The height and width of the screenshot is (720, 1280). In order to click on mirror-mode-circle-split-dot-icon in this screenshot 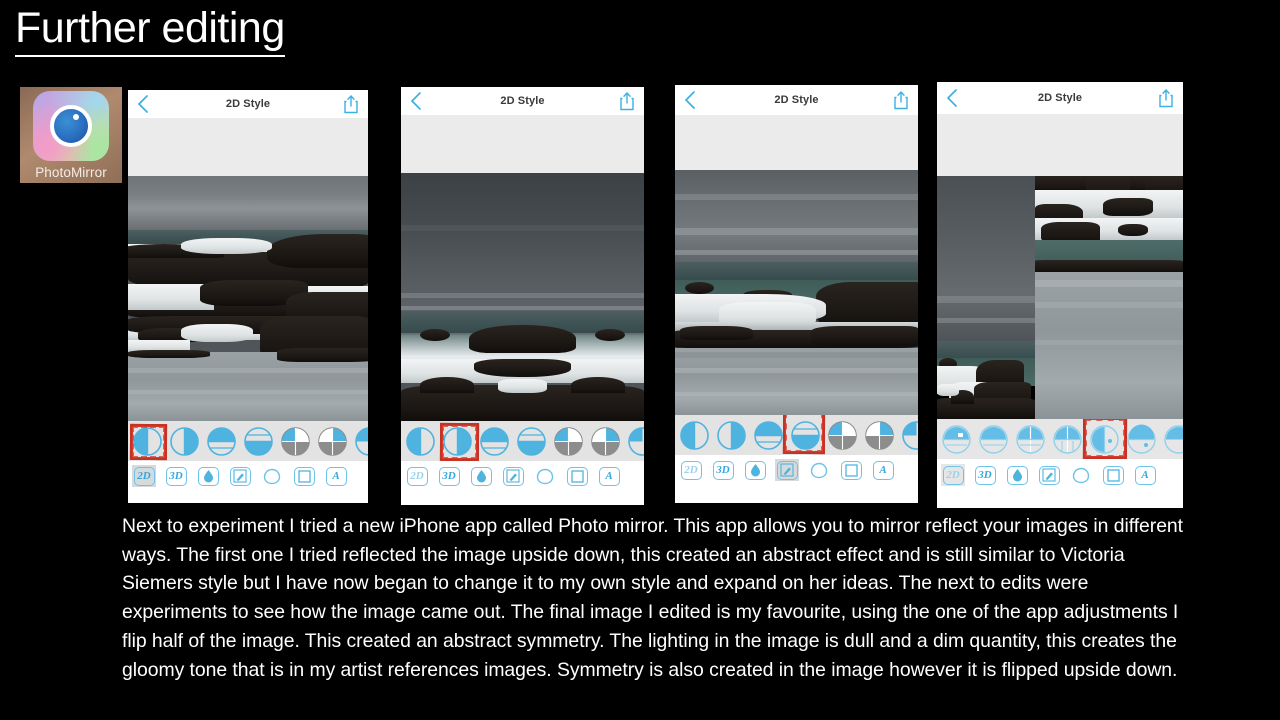, I will do `click(1104, 439)`.